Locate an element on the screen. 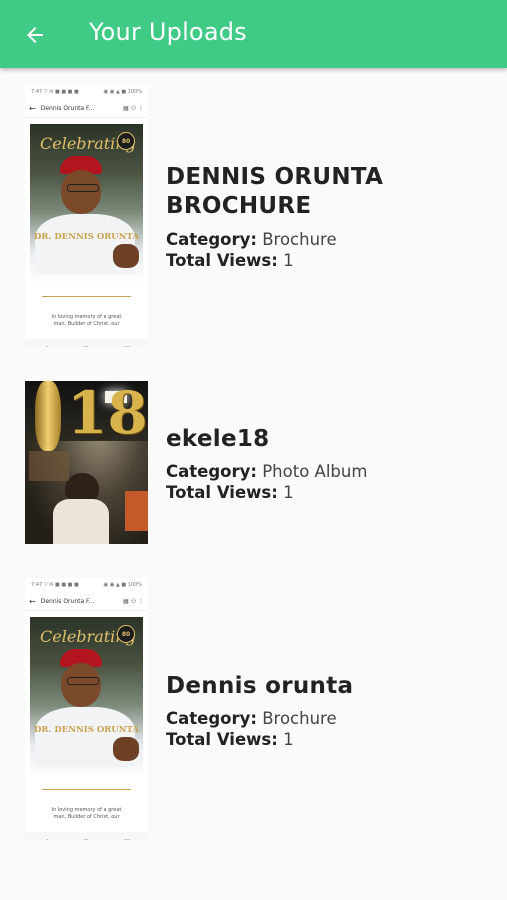 The width and height of the screenshot is (507, 900). arrow-left-icon is located at coordinates (35, 35).